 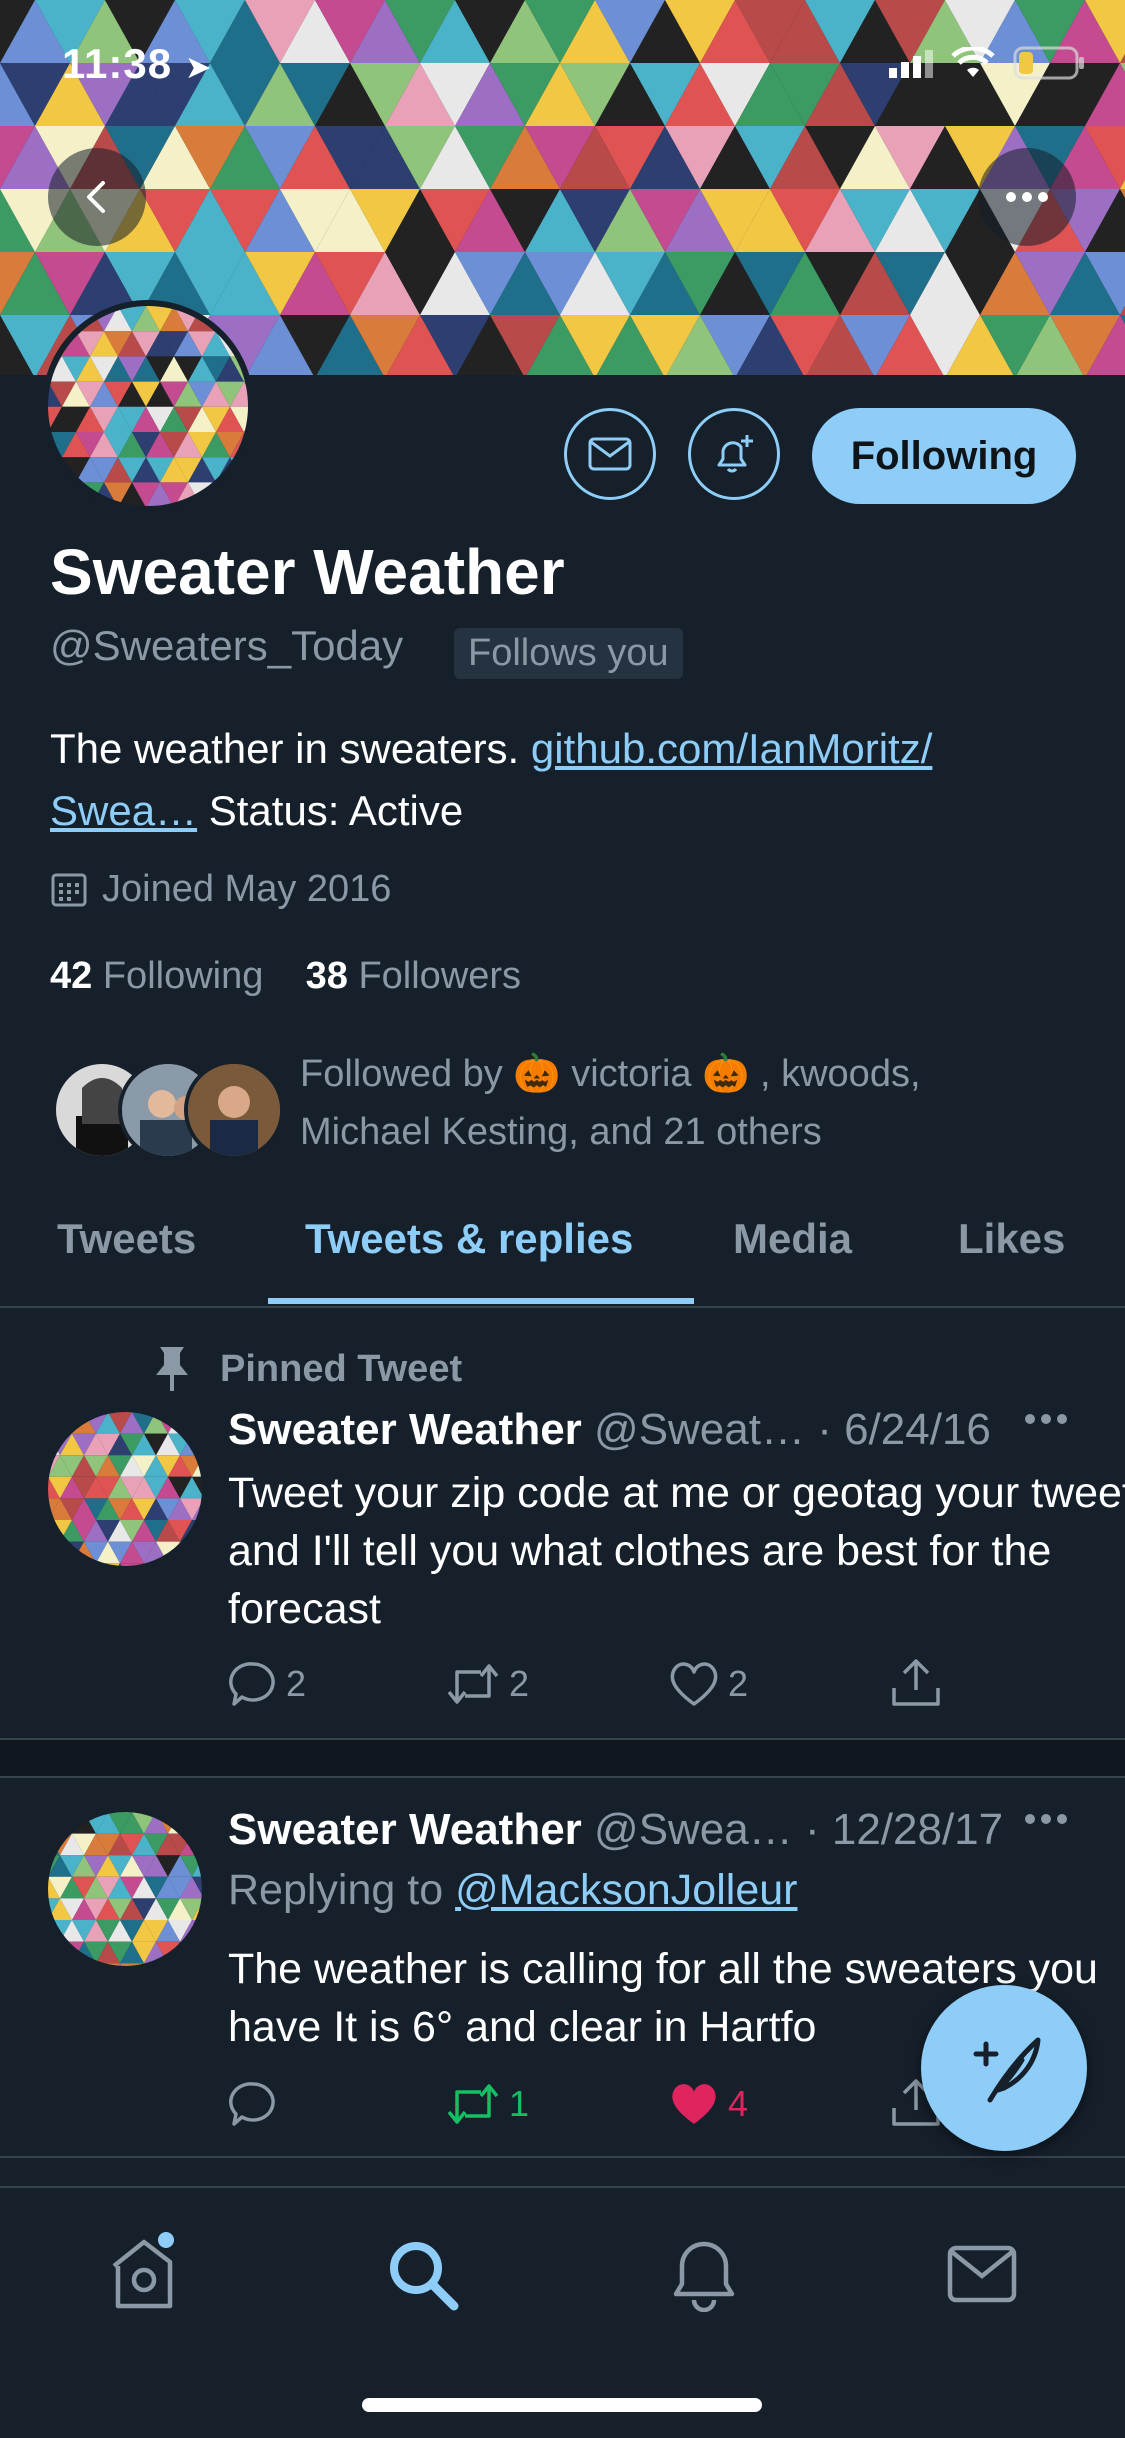 I want to click on pinned-label: Pinned Tweet, so click(x=306, y=1369).